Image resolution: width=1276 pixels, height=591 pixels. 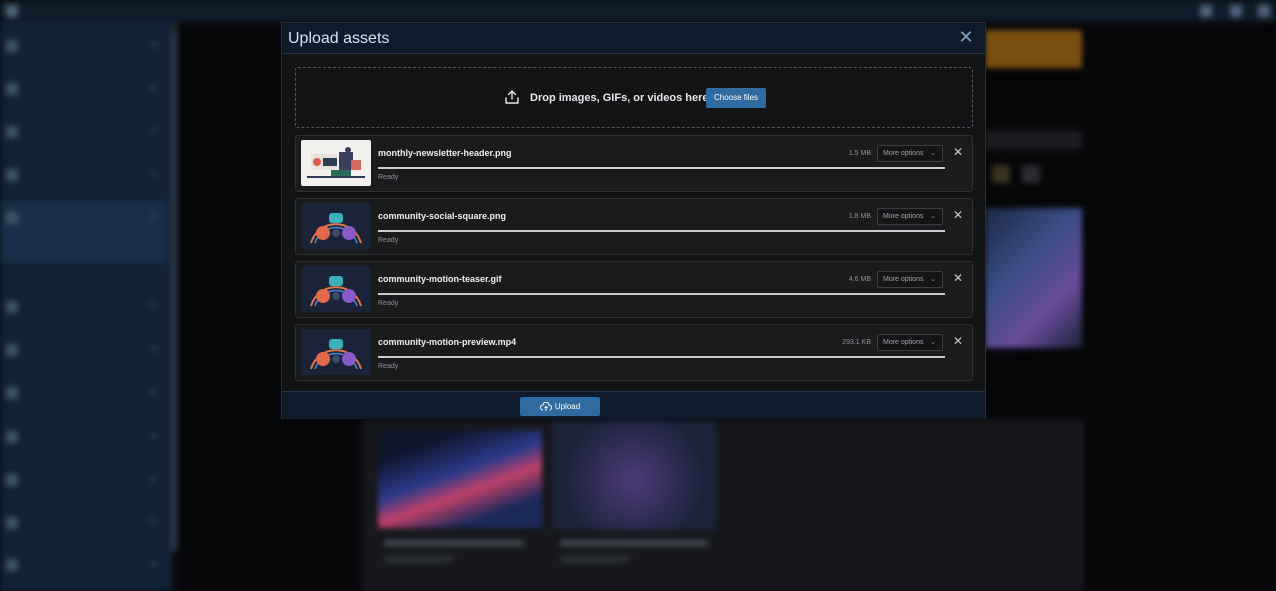 I want to click on sidebar-item-active: ▼, so click(x=83, y=232).